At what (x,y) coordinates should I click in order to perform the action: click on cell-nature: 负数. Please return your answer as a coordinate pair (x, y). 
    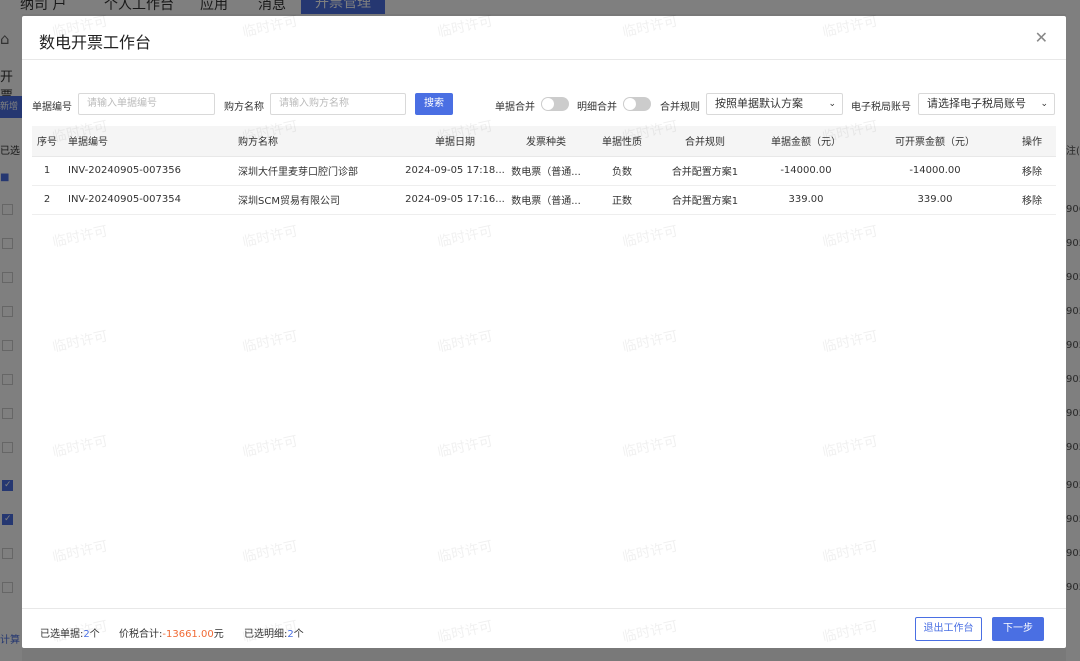
    Looking at the image, I should click on (622, 171).